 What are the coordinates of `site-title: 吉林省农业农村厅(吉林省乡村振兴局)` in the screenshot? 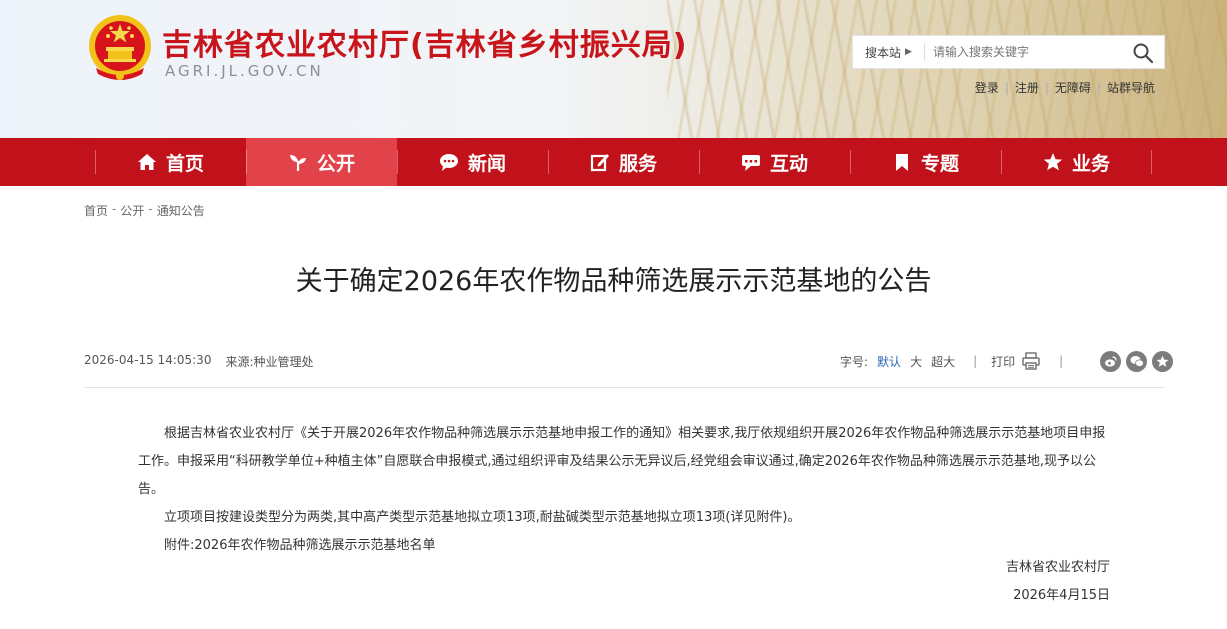 It's located at (424, 42).